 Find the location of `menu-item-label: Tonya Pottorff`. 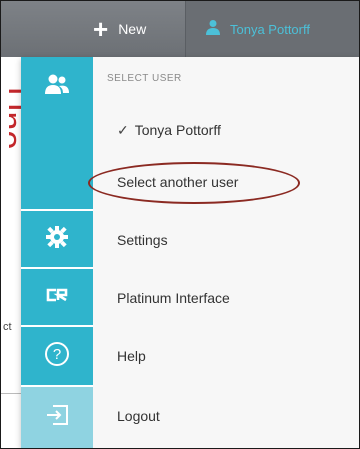

menu-item-label: Tonya Pottorff is located at coordinates (177, 130).